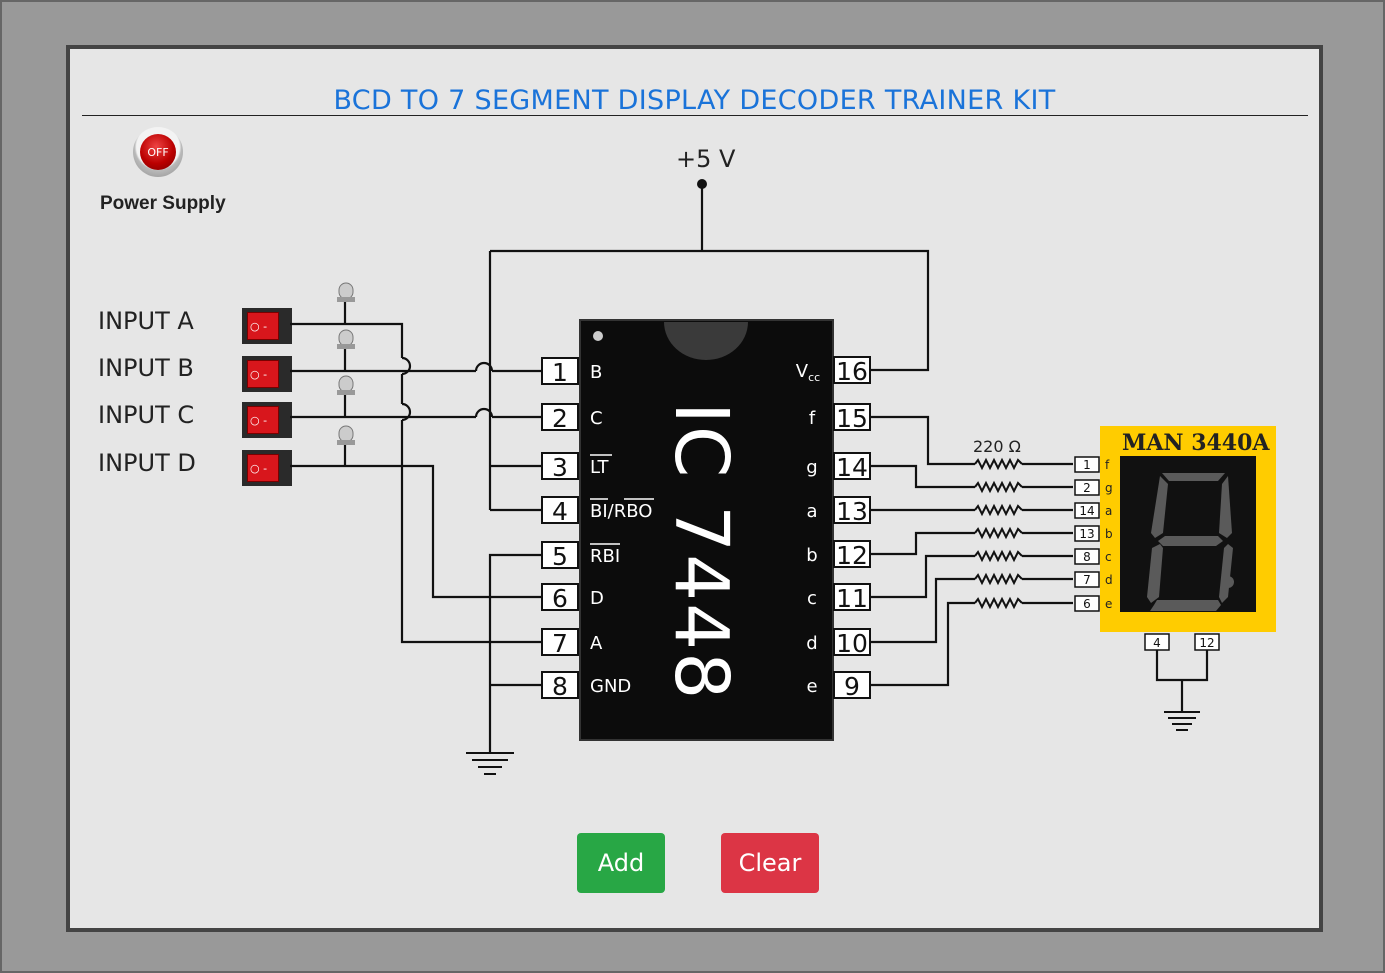 This screenshot has height=973, width=1385. What do you see at coordinates (1109, 488) in the screenshot?
I see `segment-label: g` at bounding box center [1109, 488].